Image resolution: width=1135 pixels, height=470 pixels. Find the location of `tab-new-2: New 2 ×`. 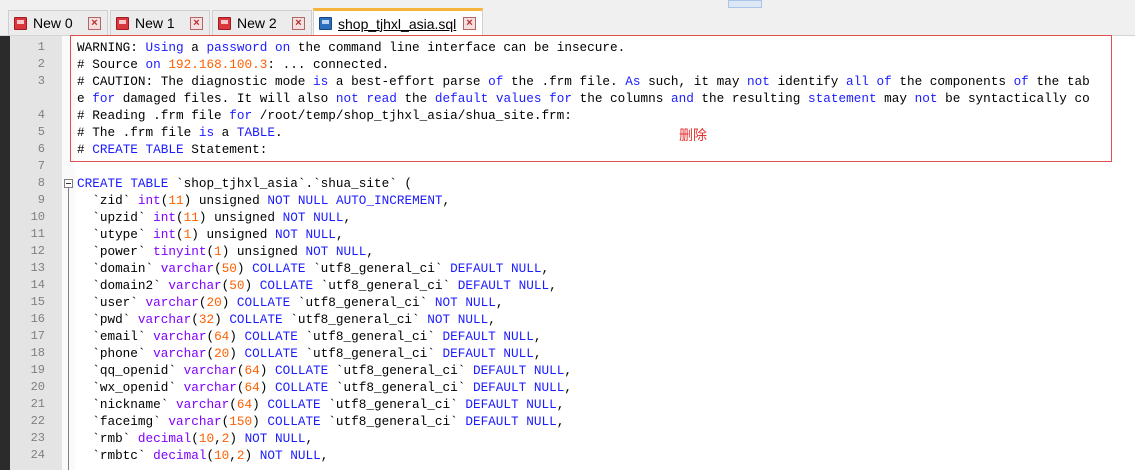

tab-new-2: New 2 × is located at coordinates (262, 22).